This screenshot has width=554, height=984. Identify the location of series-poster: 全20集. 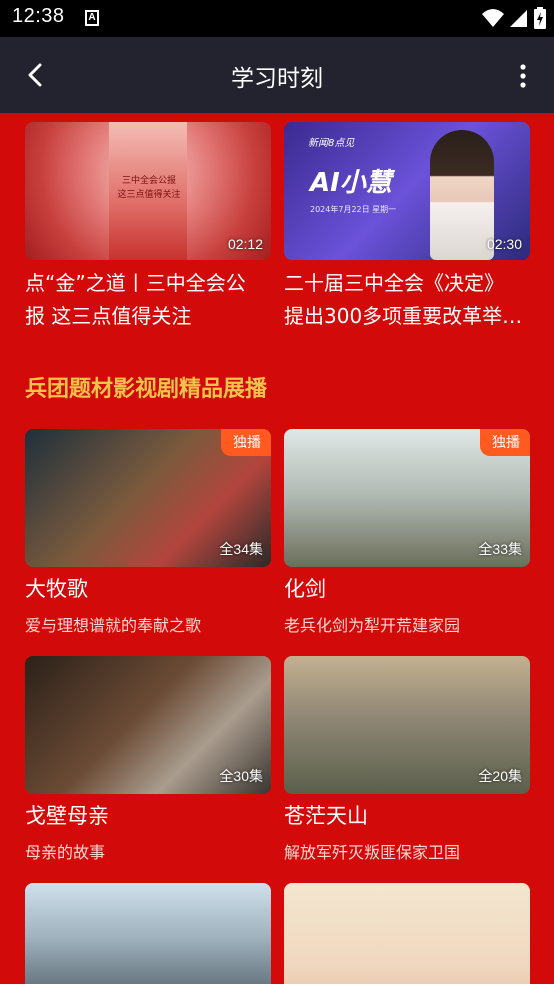
(407, 725).